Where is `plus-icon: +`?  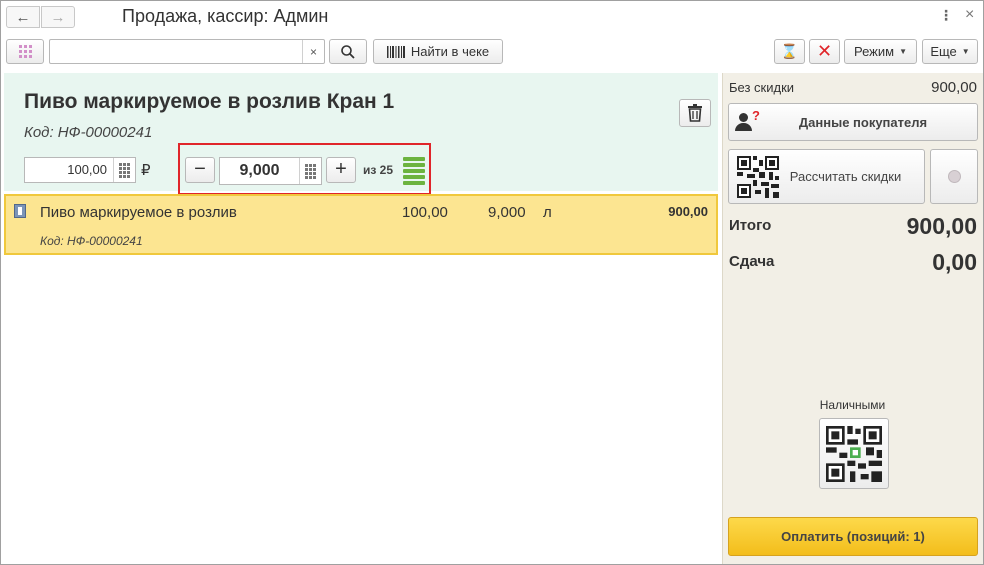
plus-icon: + is located at coordinates (341, 169).